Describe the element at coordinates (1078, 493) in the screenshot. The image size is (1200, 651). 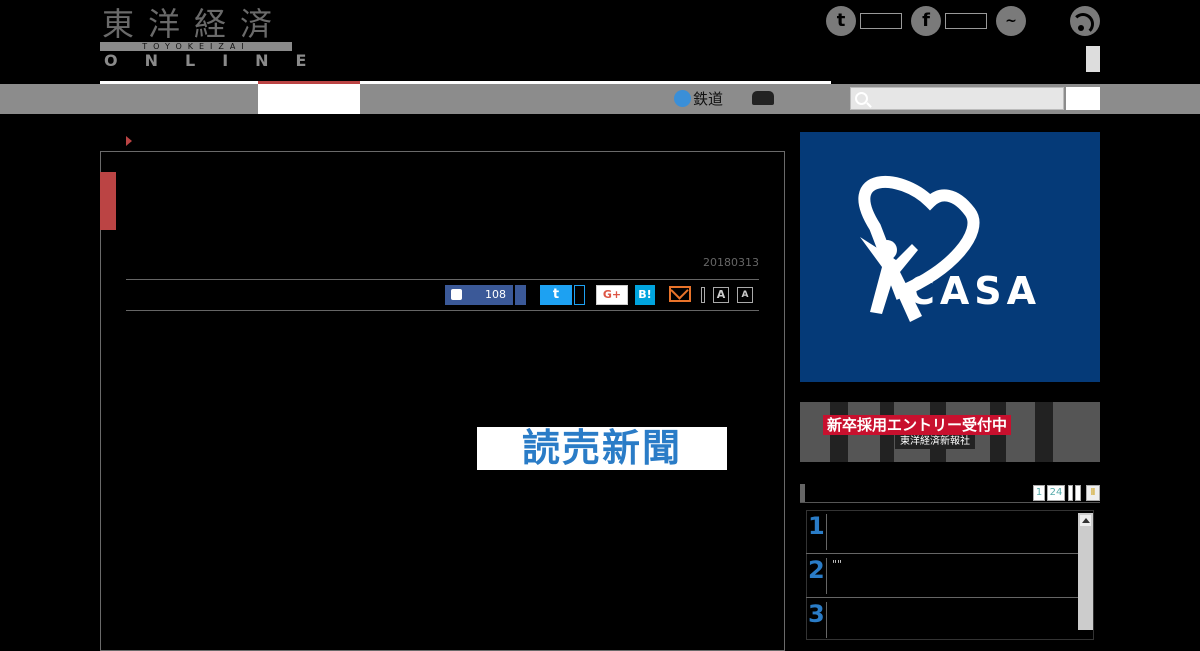
I see `ranking-tab-monthly` at that location.